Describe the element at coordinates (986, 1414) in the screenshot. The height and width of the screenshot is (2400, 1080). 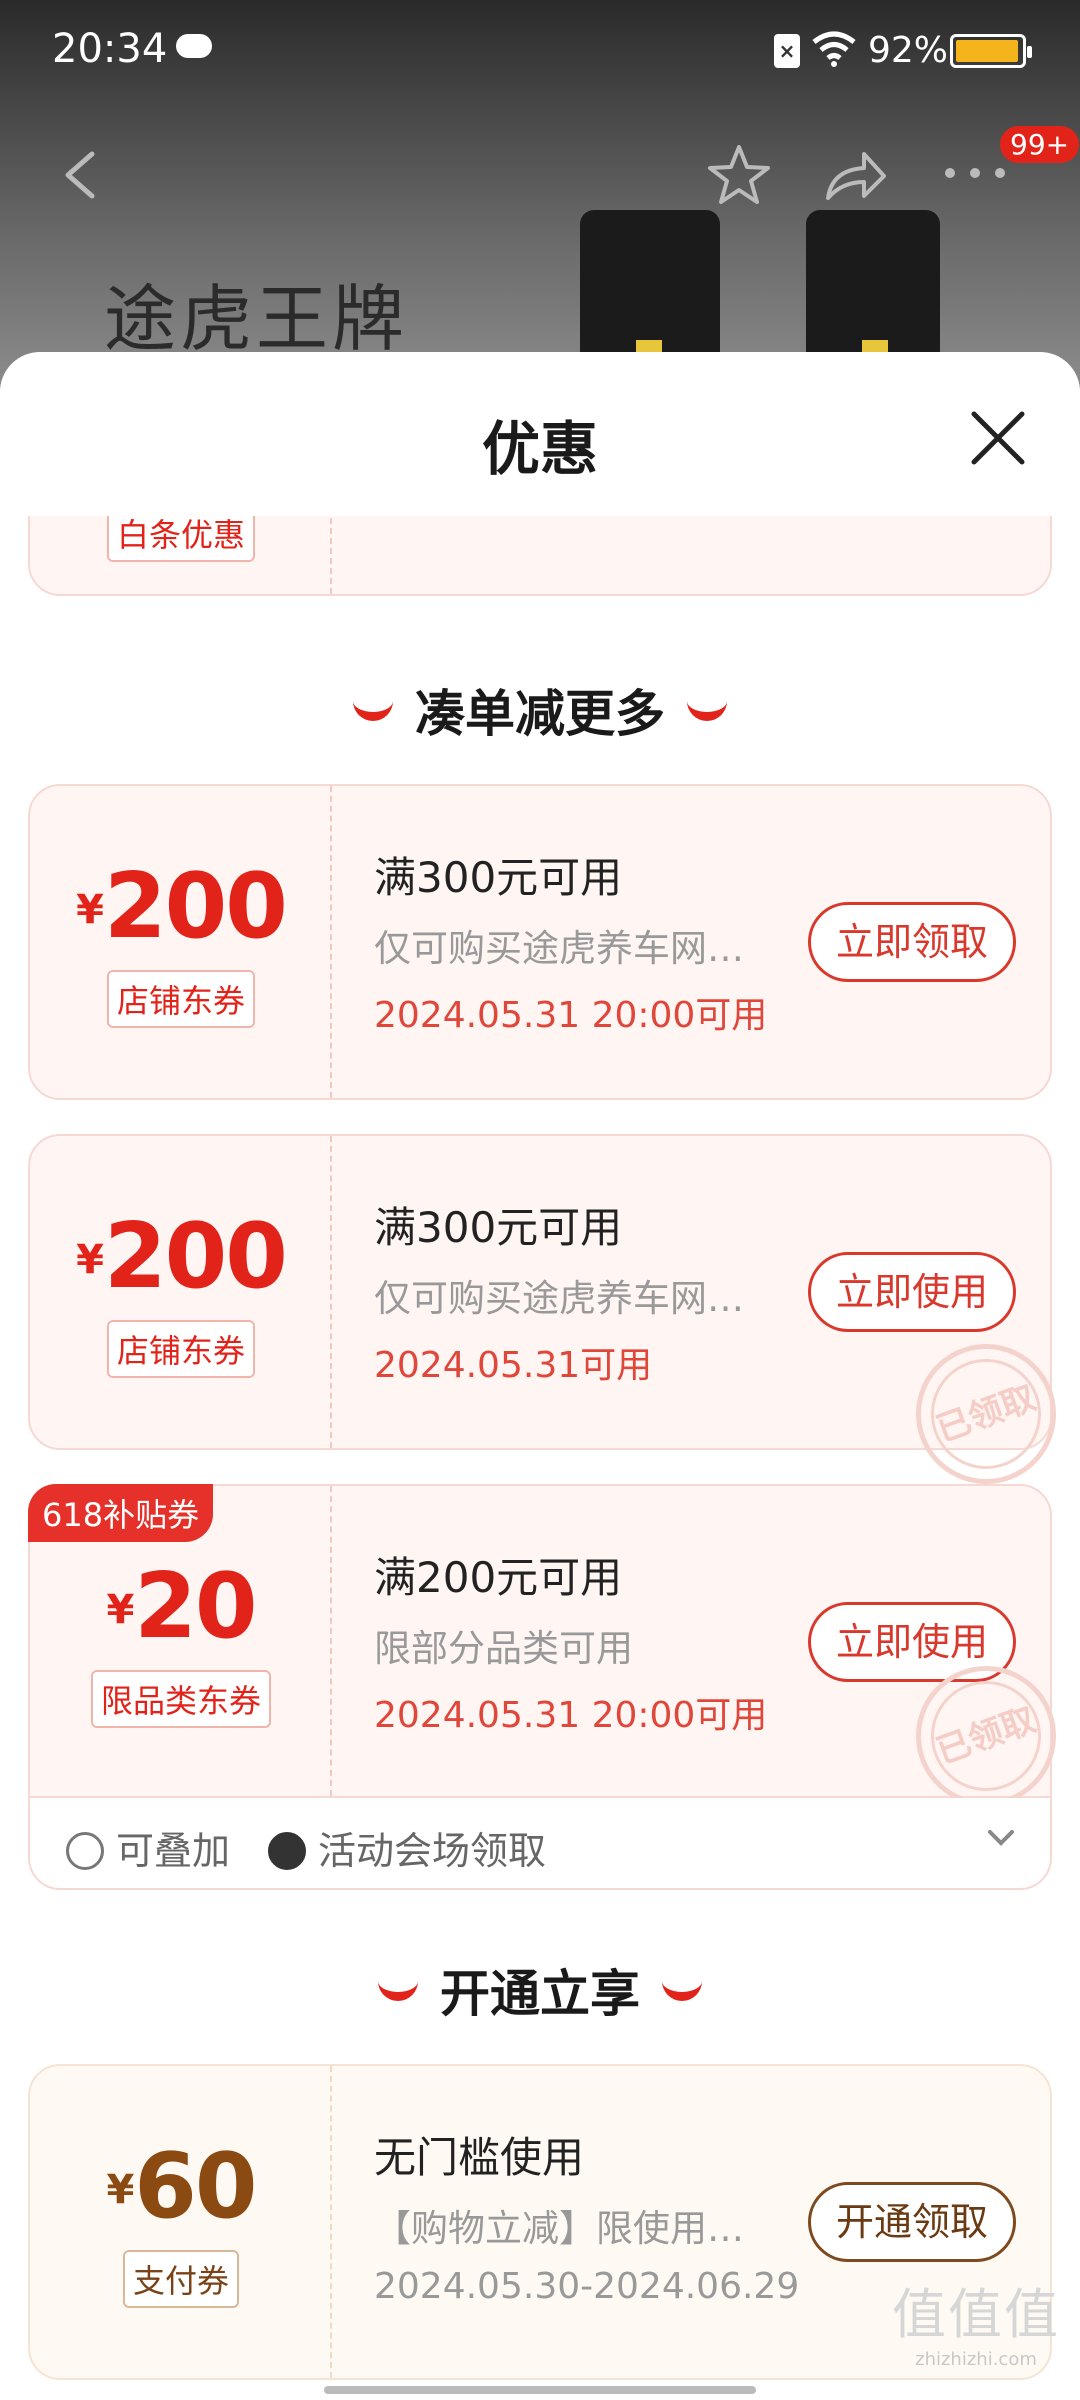
I see `claimed-stamp: 已领取` at that location.